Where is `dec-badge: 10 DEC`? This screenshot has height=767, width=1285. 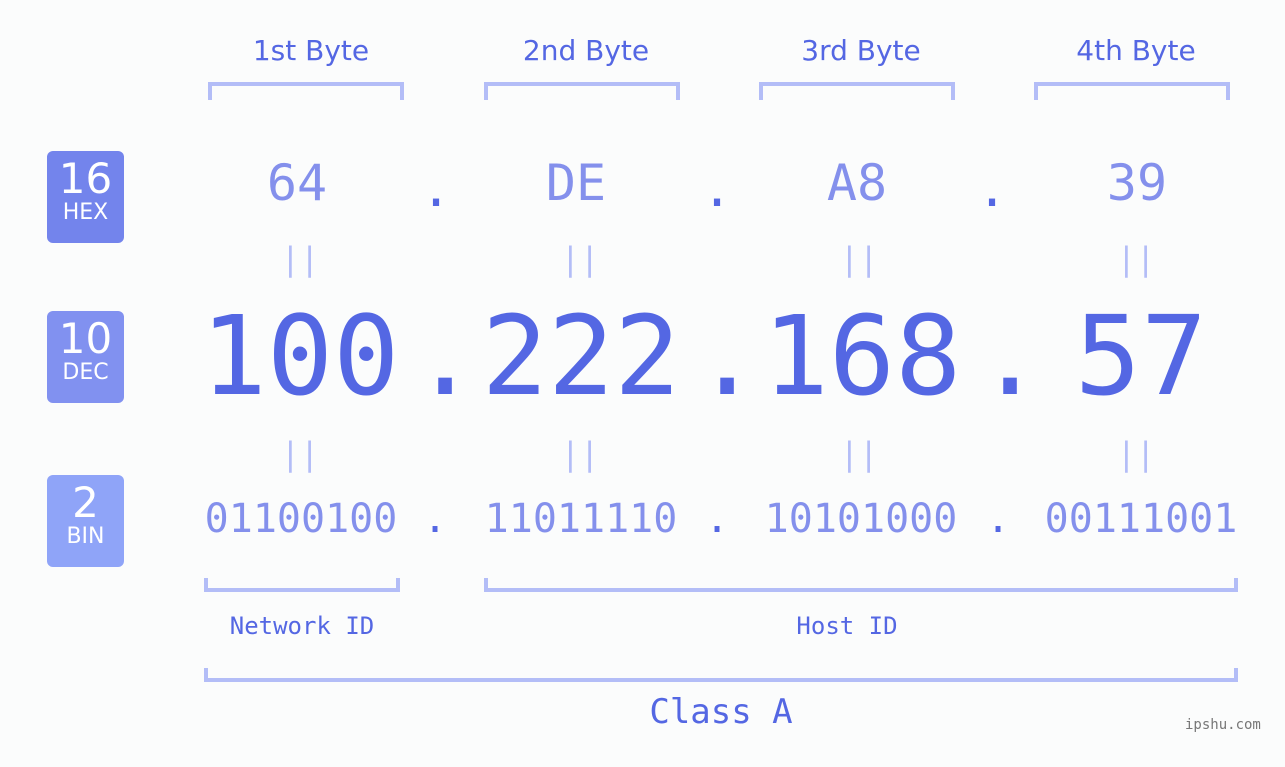 dec-badge: 10 DEC is located at coordinates (85, 357).